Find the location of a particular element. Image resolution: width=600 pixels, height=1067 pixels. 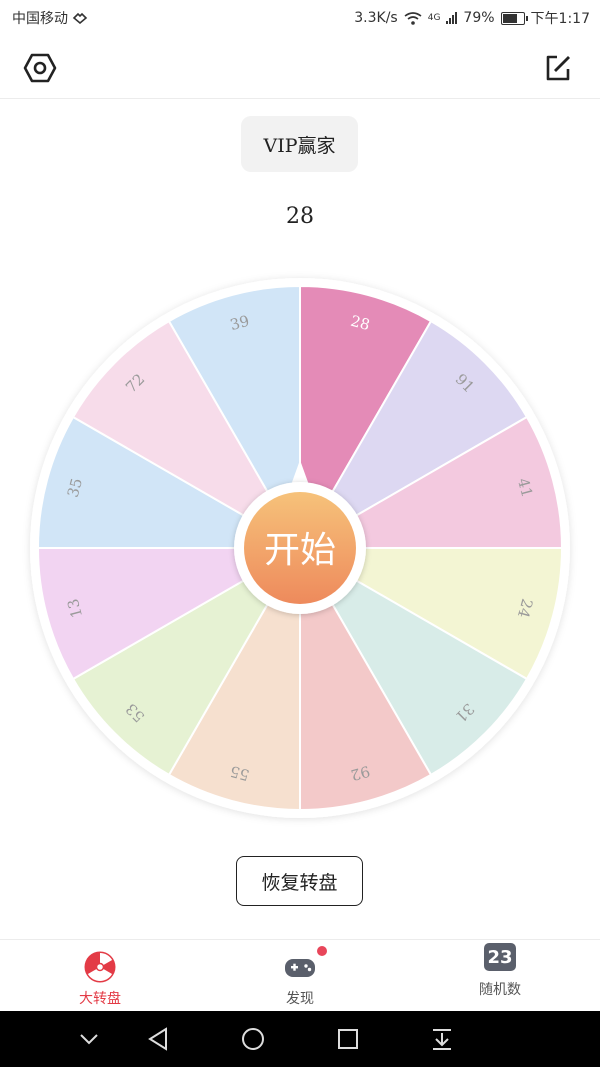

signal-icon is located at coordinates (452, 18).